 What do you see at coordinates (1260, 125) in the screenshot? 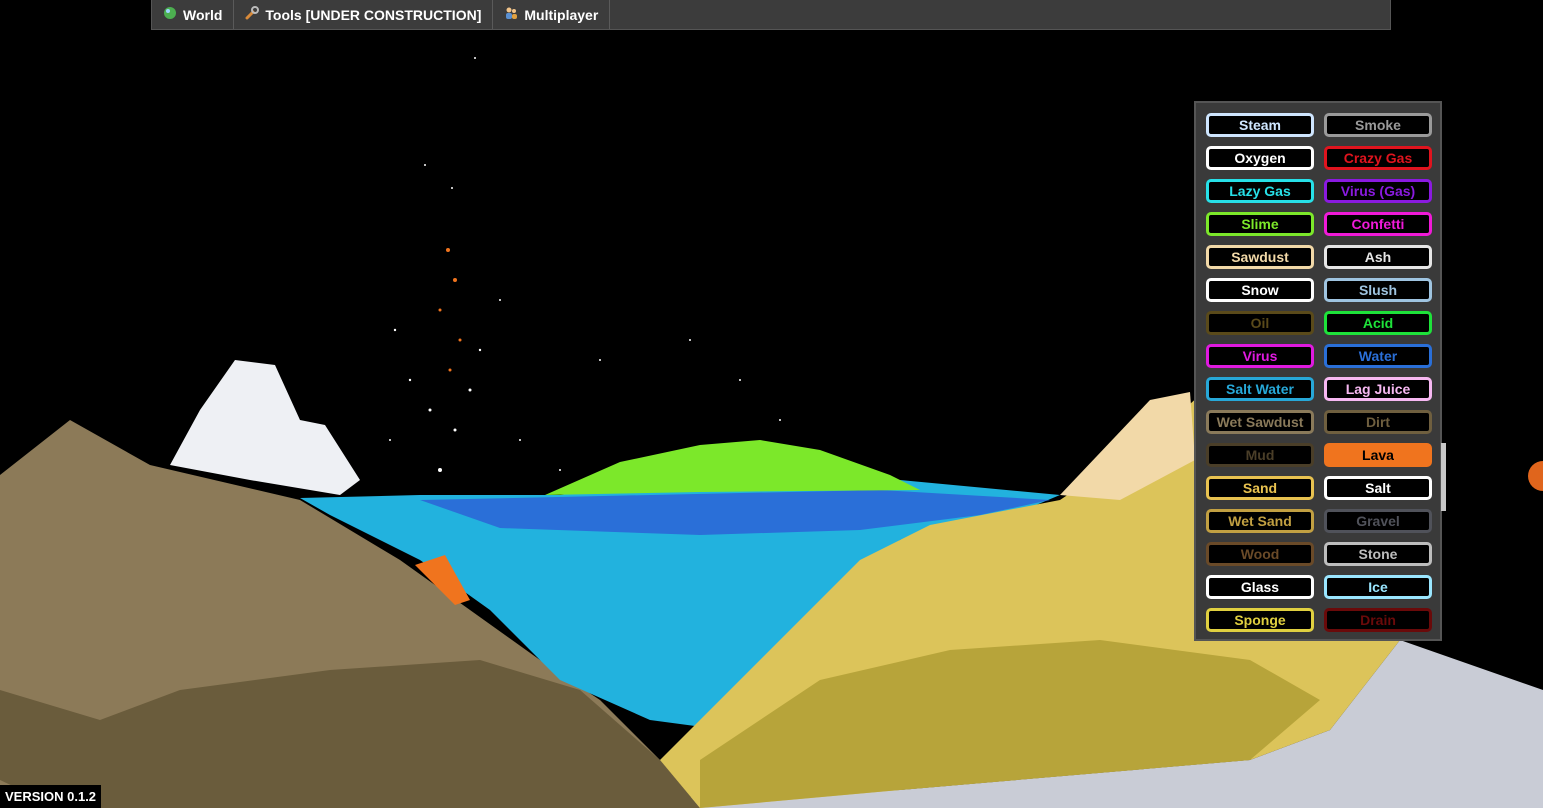
I see `element-button-steam: Steam` at bounding box center [1260, 125].